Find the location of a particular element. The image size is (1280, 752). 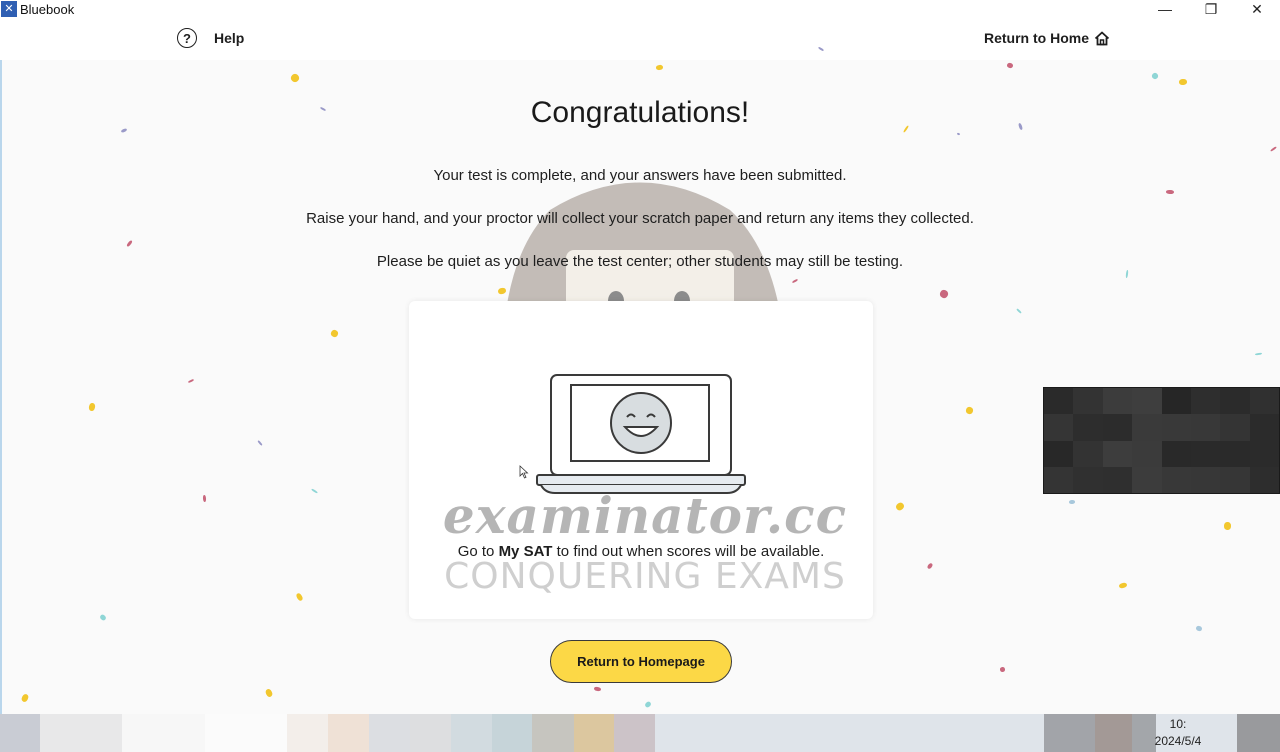

minimize-button: — is located at coordinates (1165, 9).